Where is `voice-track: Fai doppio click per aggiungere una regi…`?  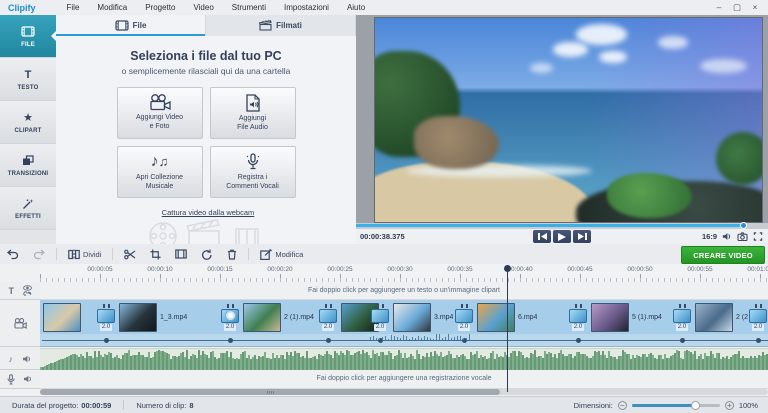 voice-track: Fai doppio click per aggiungere una regi… is located at coordinates (404, 379).